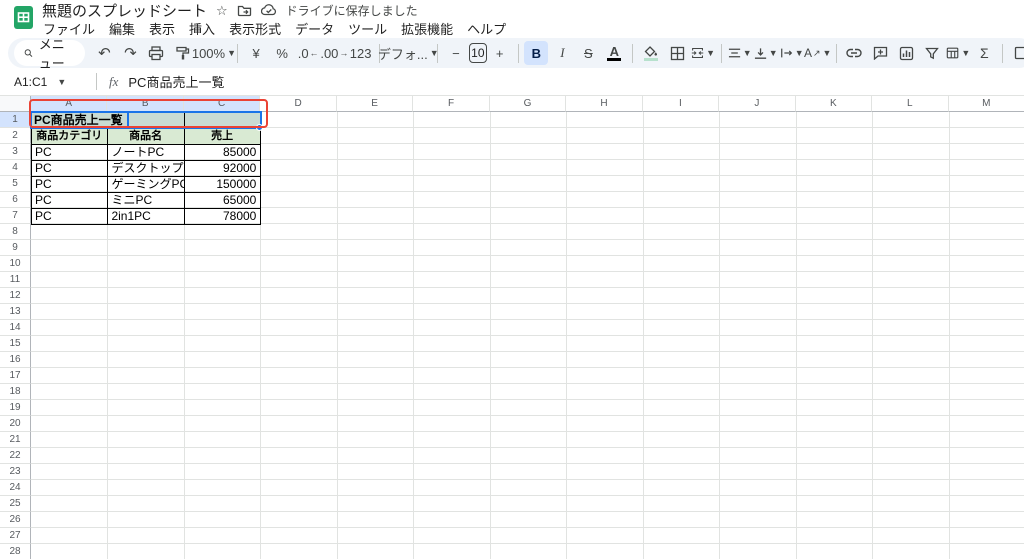  What do you see at coordinates (986, 104) in the screenshot?
I see `column-header-M: M` at bounding box center [986, 104].